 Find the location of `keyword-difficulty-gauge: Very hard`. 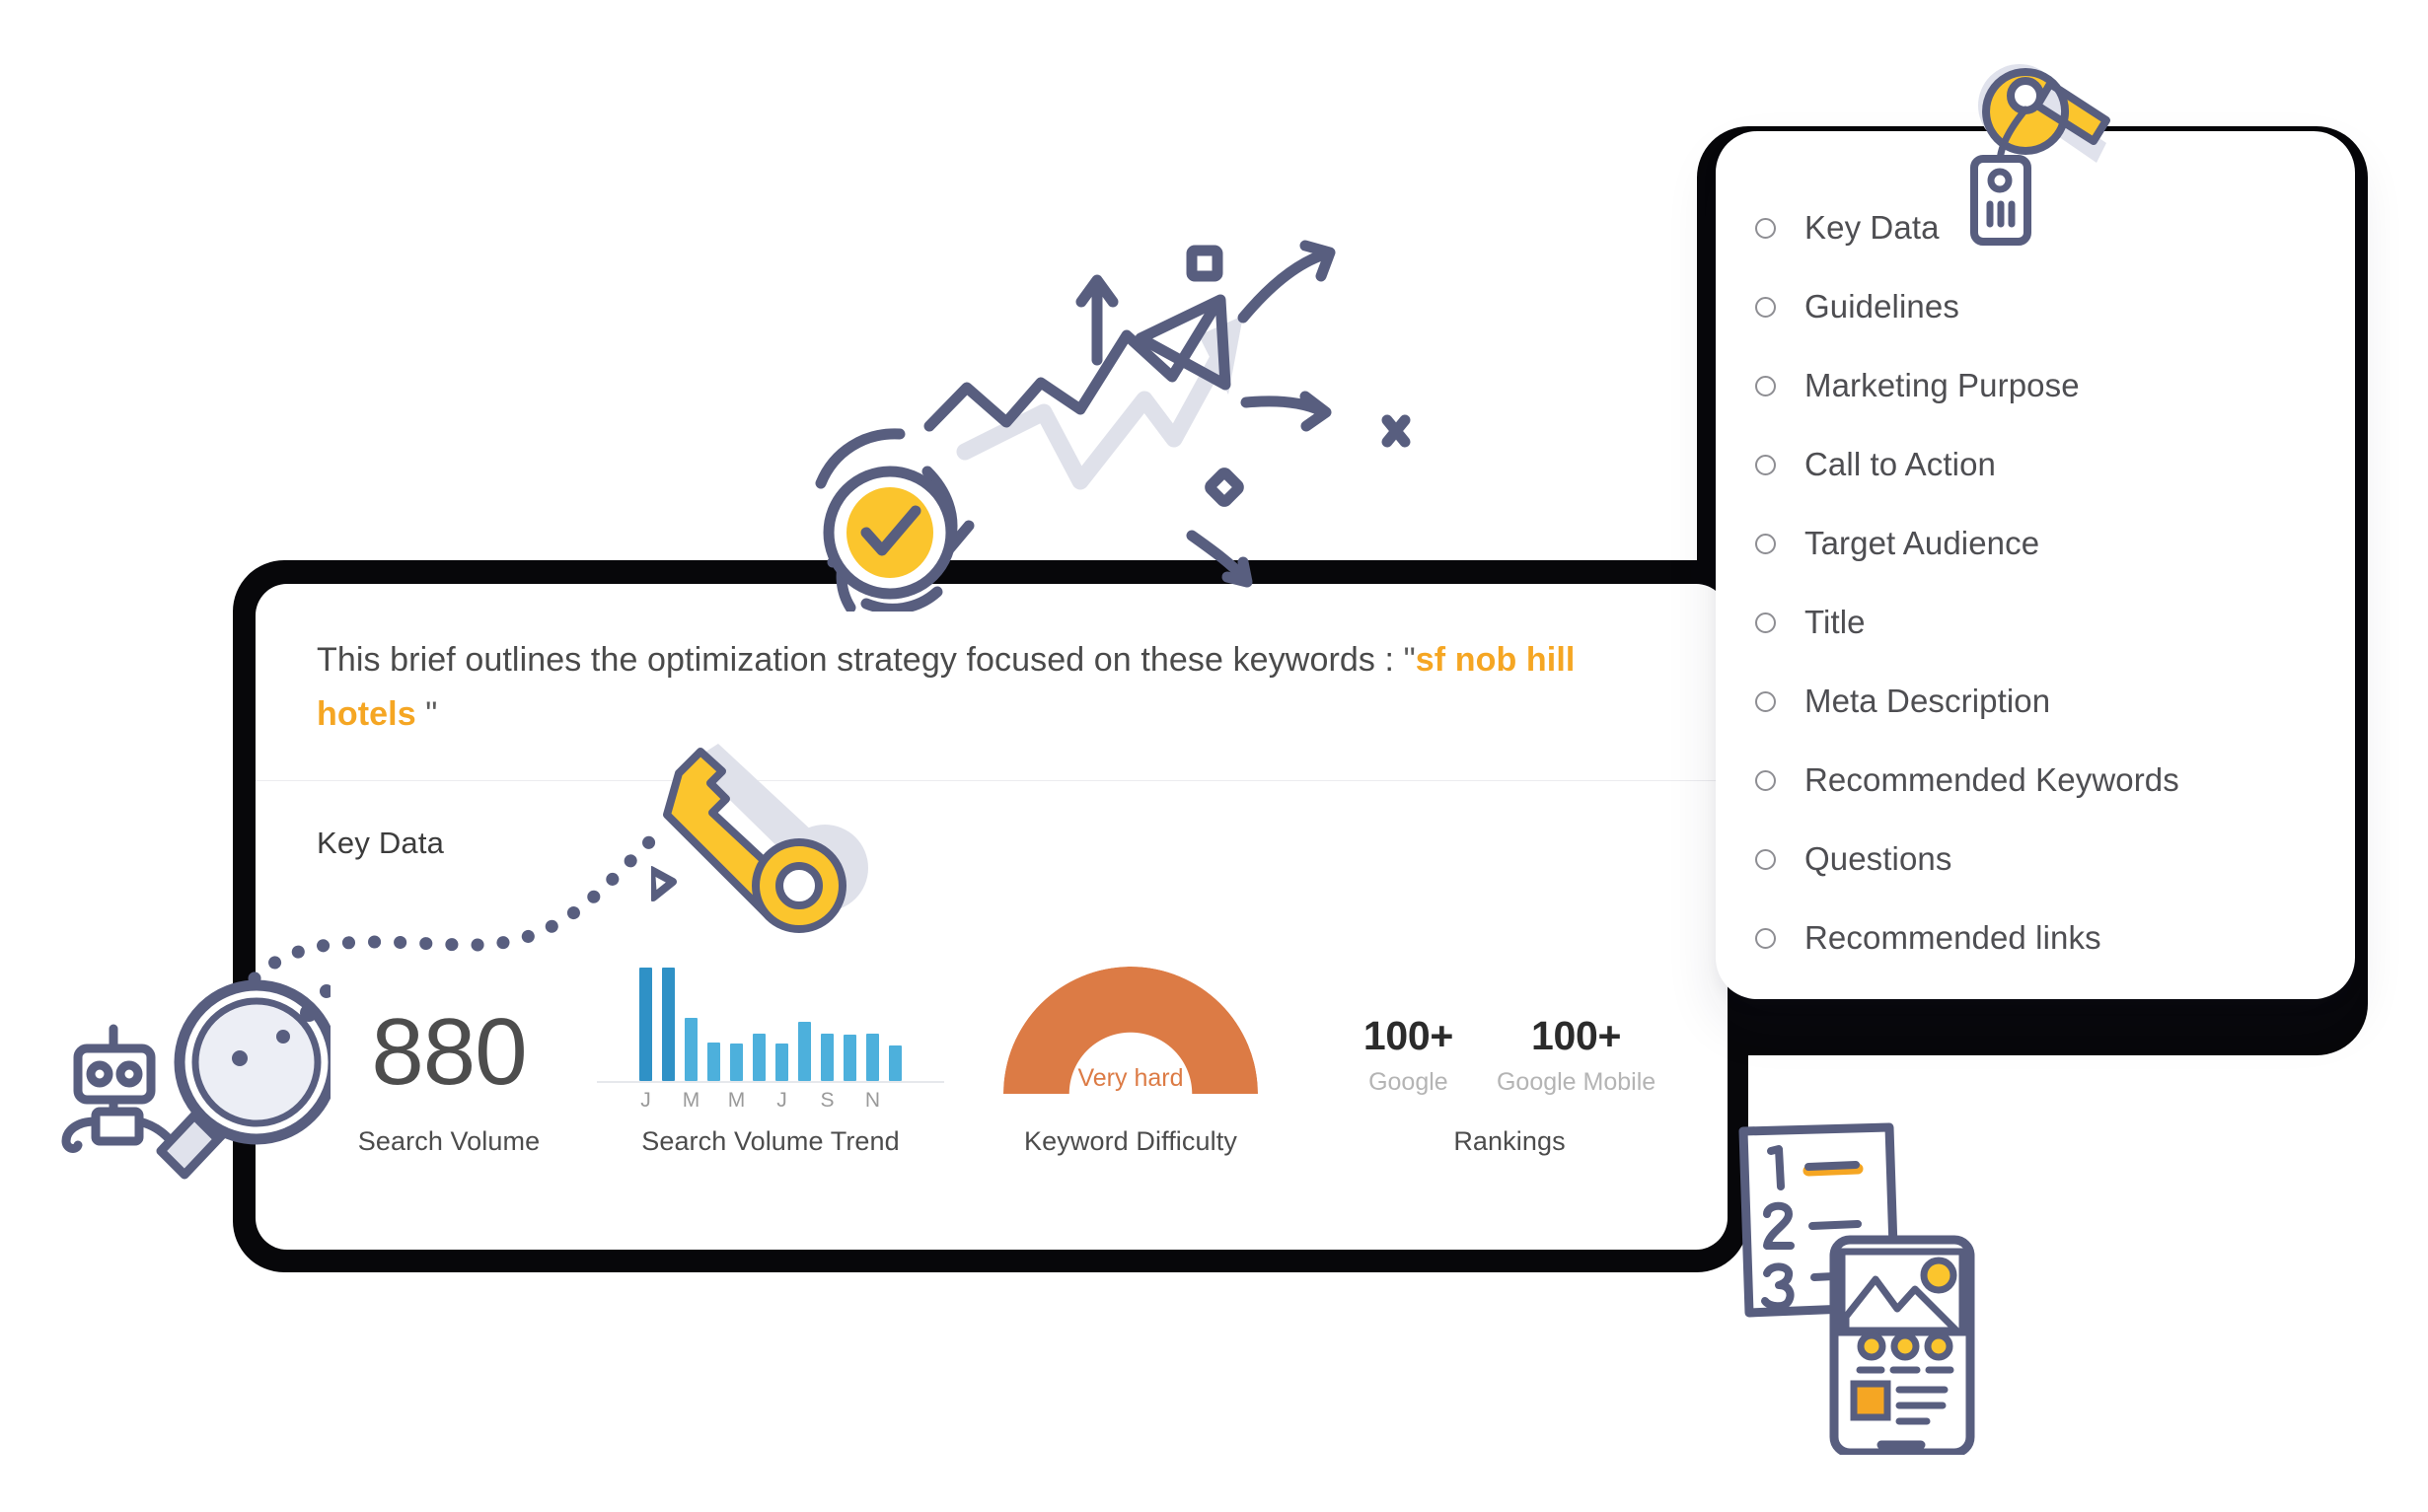

keyword-difficulty-gauge: Very hard is located at coordinates (1130, 1094).